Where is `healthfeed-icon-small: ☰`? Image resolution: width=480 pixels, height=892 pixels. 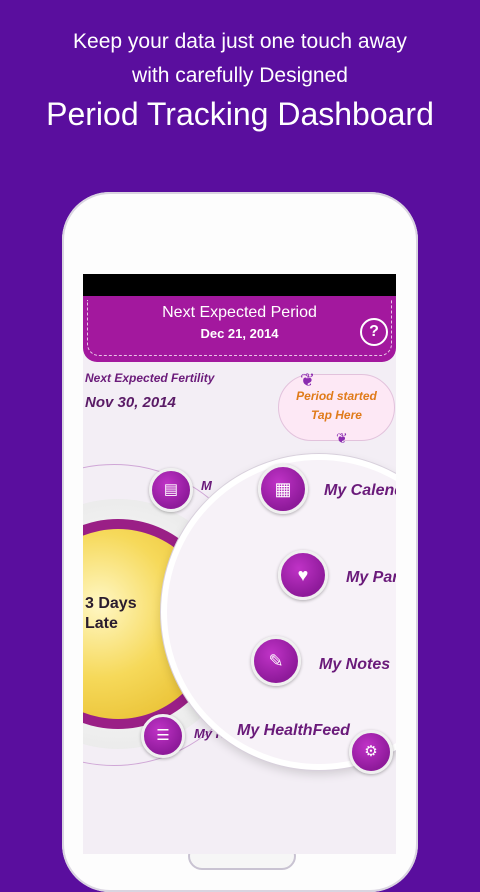 healthfeed-icon-small: ☰ is located at coordinates (163, 735).